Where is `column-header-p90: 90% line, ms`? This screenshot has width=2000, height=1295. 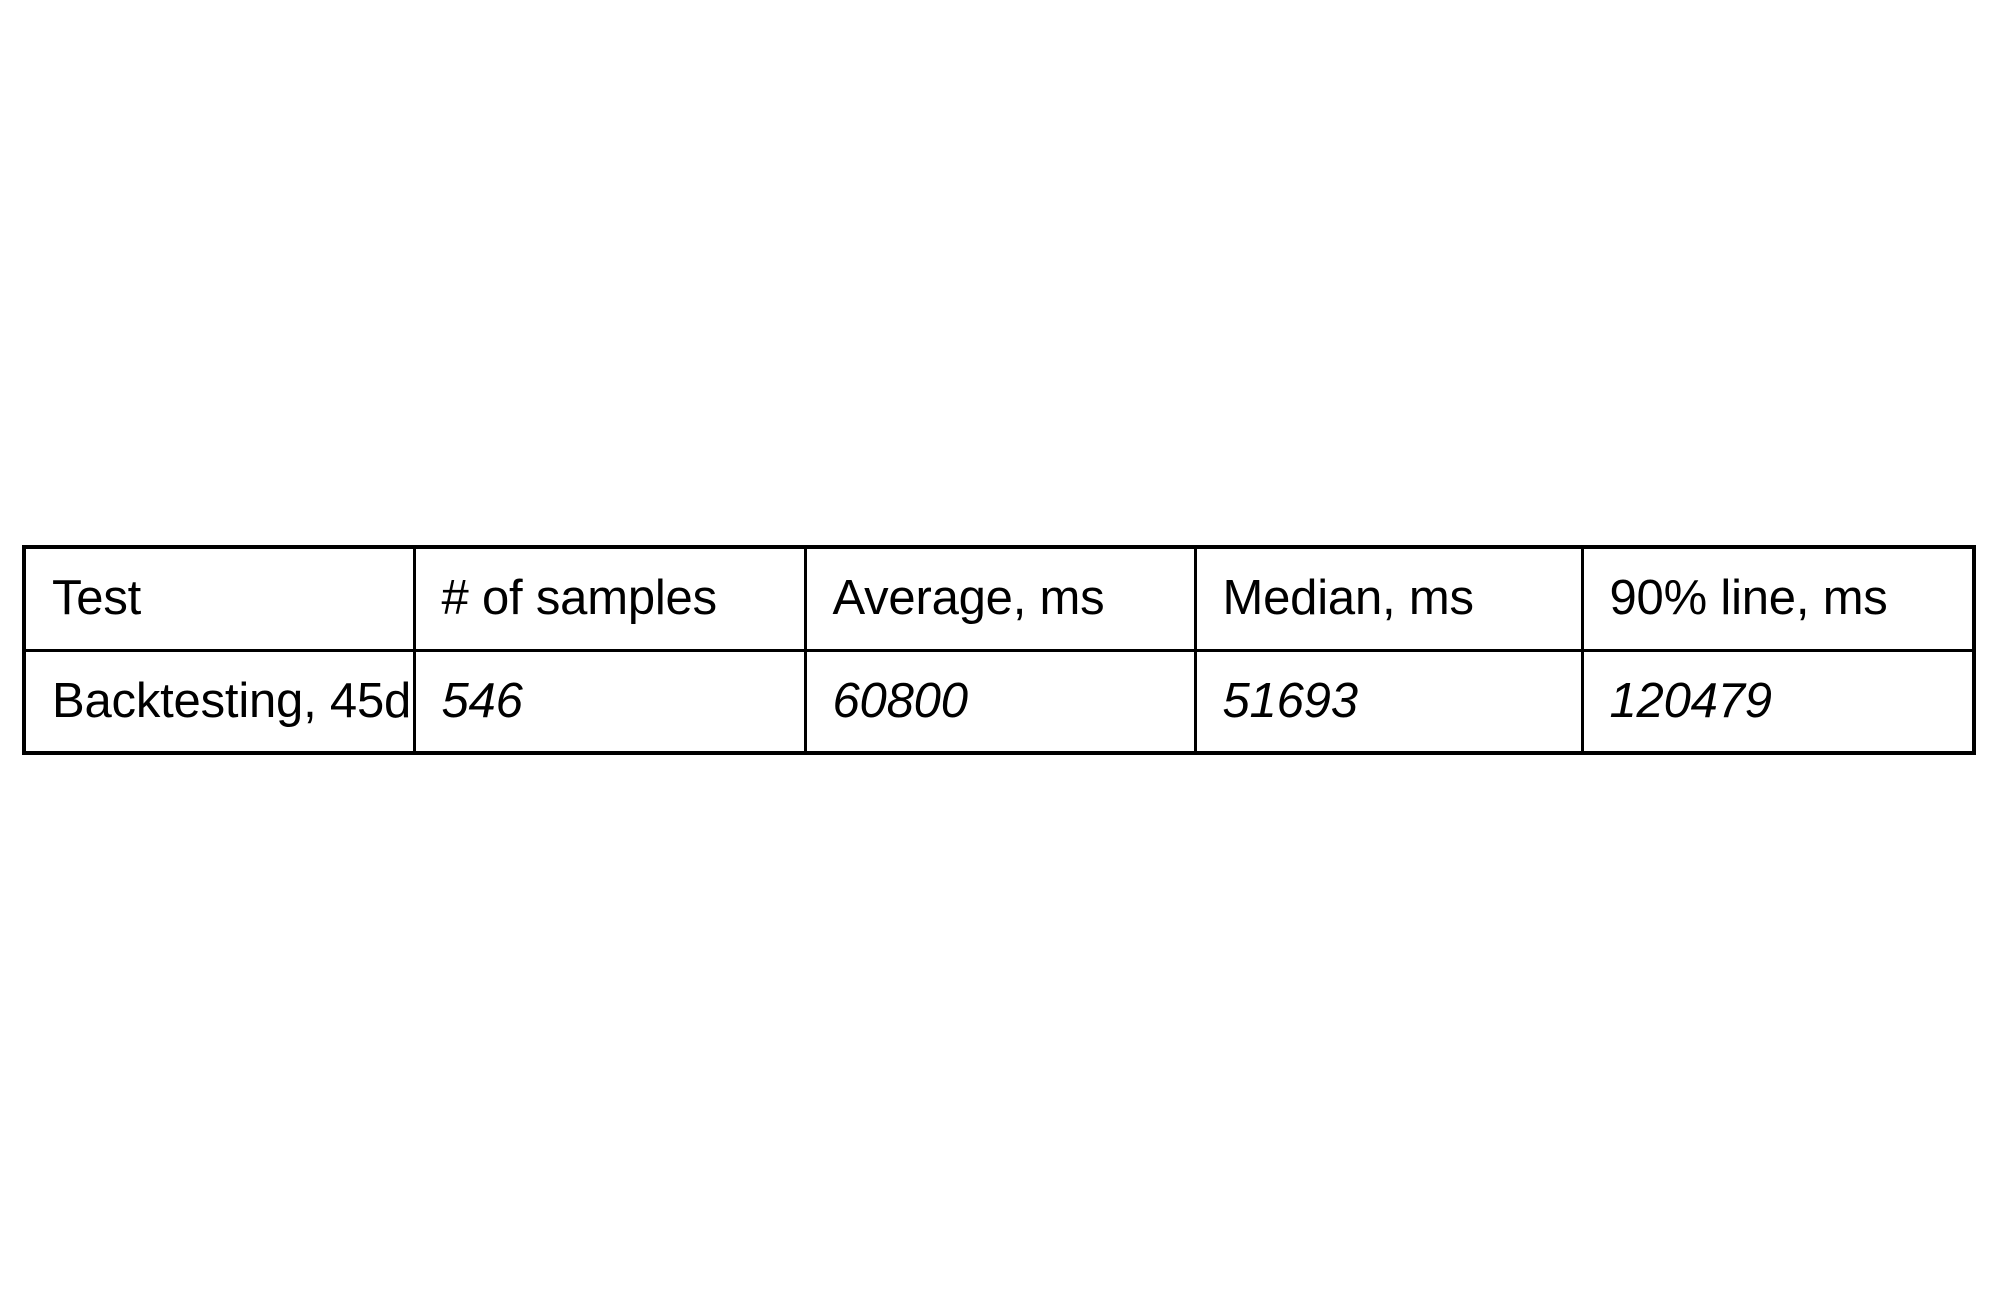 column-header-p90: 90% line, ms is located at coordinates (1778, 598).